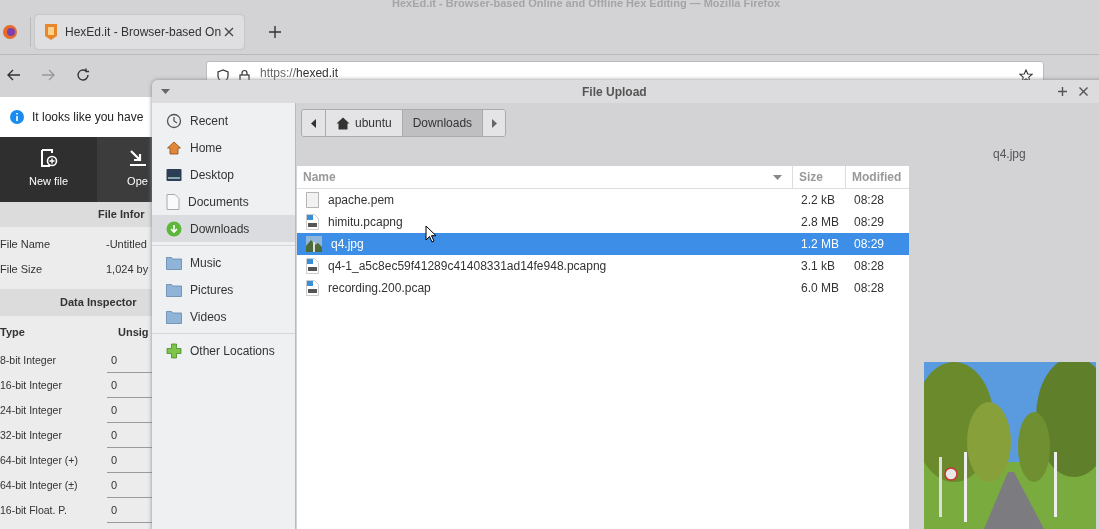  Describe the element at coordinates (174, 350) in the screenshot. I see `plus-icon` at that location.